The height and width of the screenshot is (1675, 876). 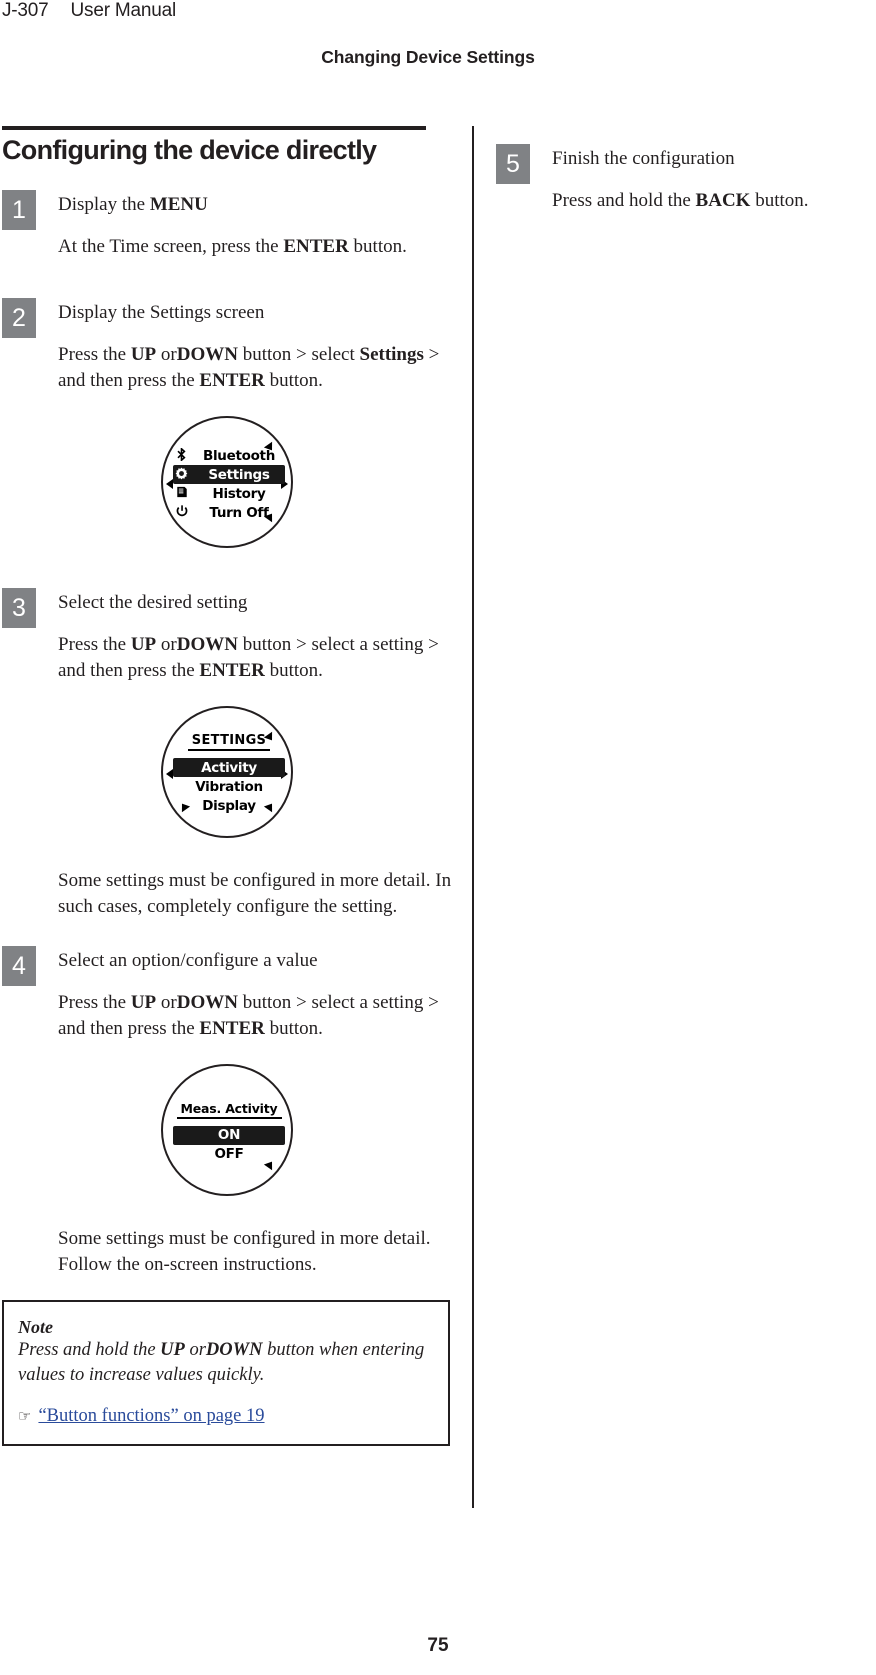 What do you see at coordinates (428, 57) in the screenshot?
I see `chapter-title: Changing Device Settings` at bounding box center [428, 57].